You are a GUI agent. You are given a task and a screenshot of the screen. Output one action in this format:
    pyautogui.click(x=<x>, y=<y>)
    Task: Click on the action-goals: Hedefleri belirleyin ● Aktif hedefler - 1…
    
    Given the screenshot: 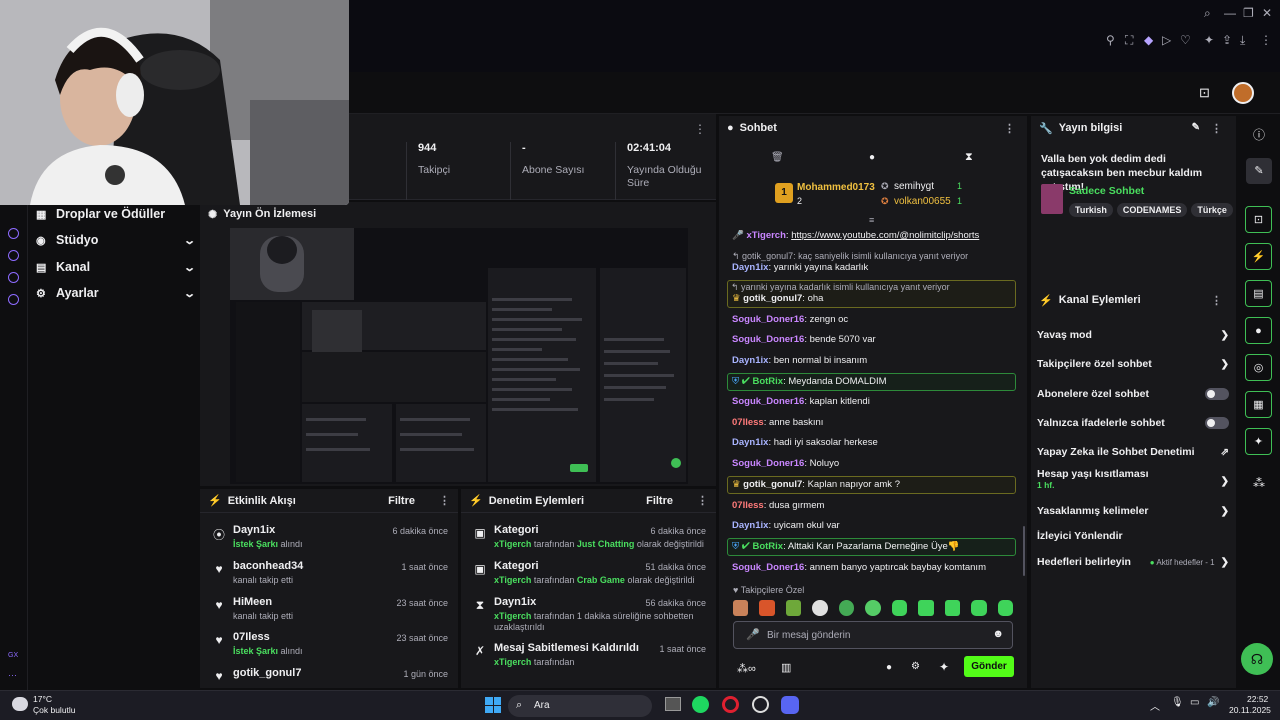 What is the action you would take?
    pyautogui.click(x=1133, y=562)
    